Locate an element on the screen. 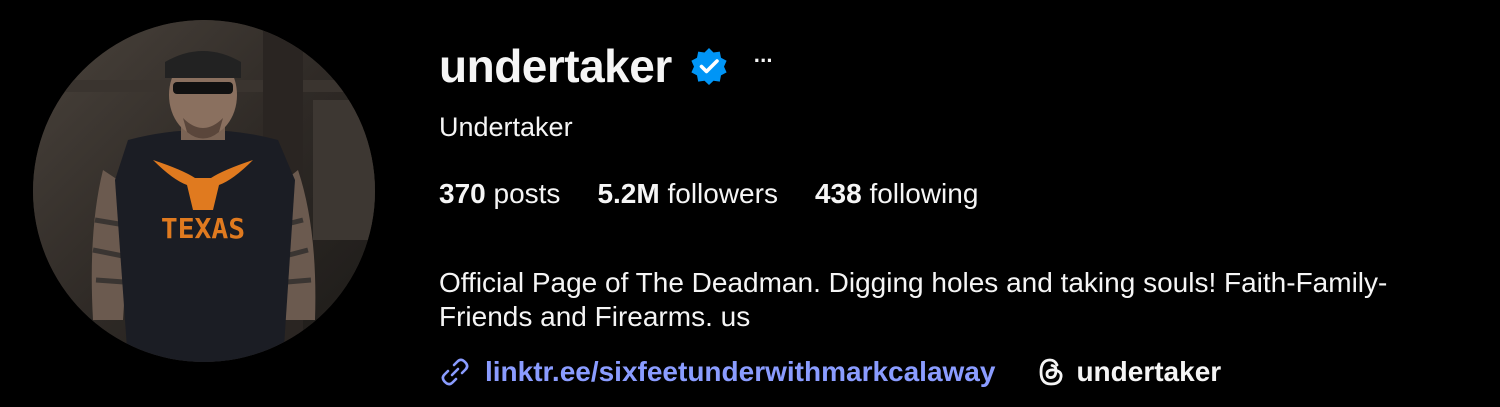 The image size is (1500, 407). link-icon is located at coordinates (455, 372).